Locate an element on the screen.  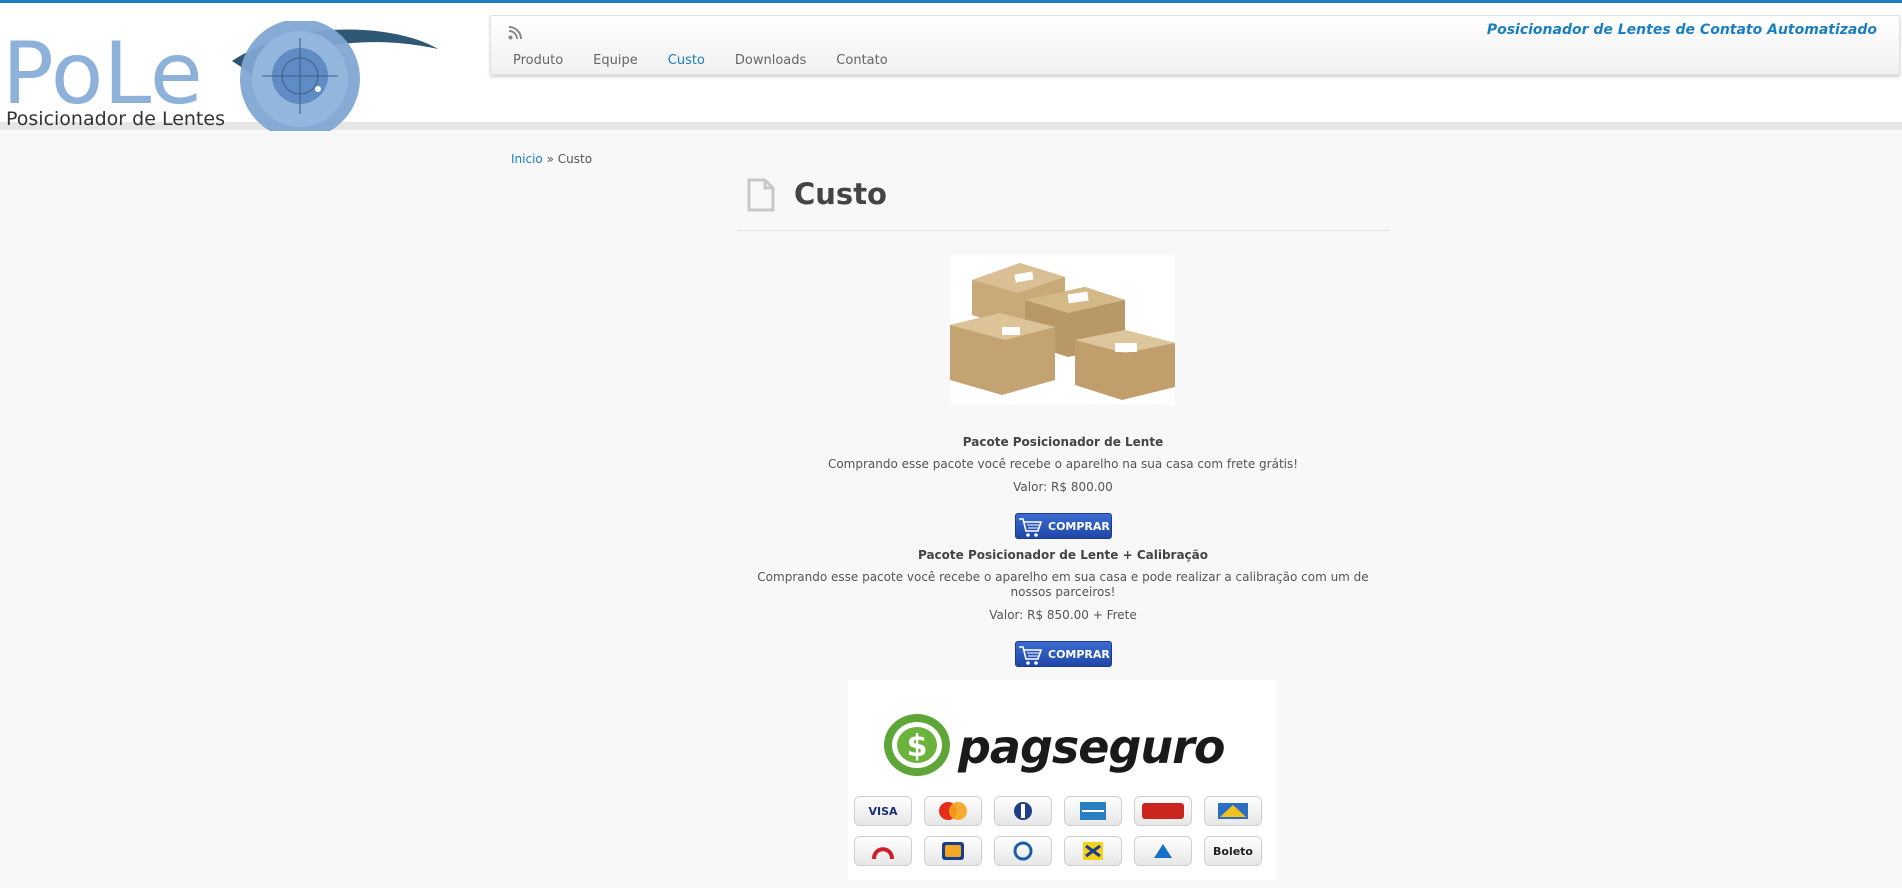
breadcrumb-current: Custo is located at coordinates (575, 159).